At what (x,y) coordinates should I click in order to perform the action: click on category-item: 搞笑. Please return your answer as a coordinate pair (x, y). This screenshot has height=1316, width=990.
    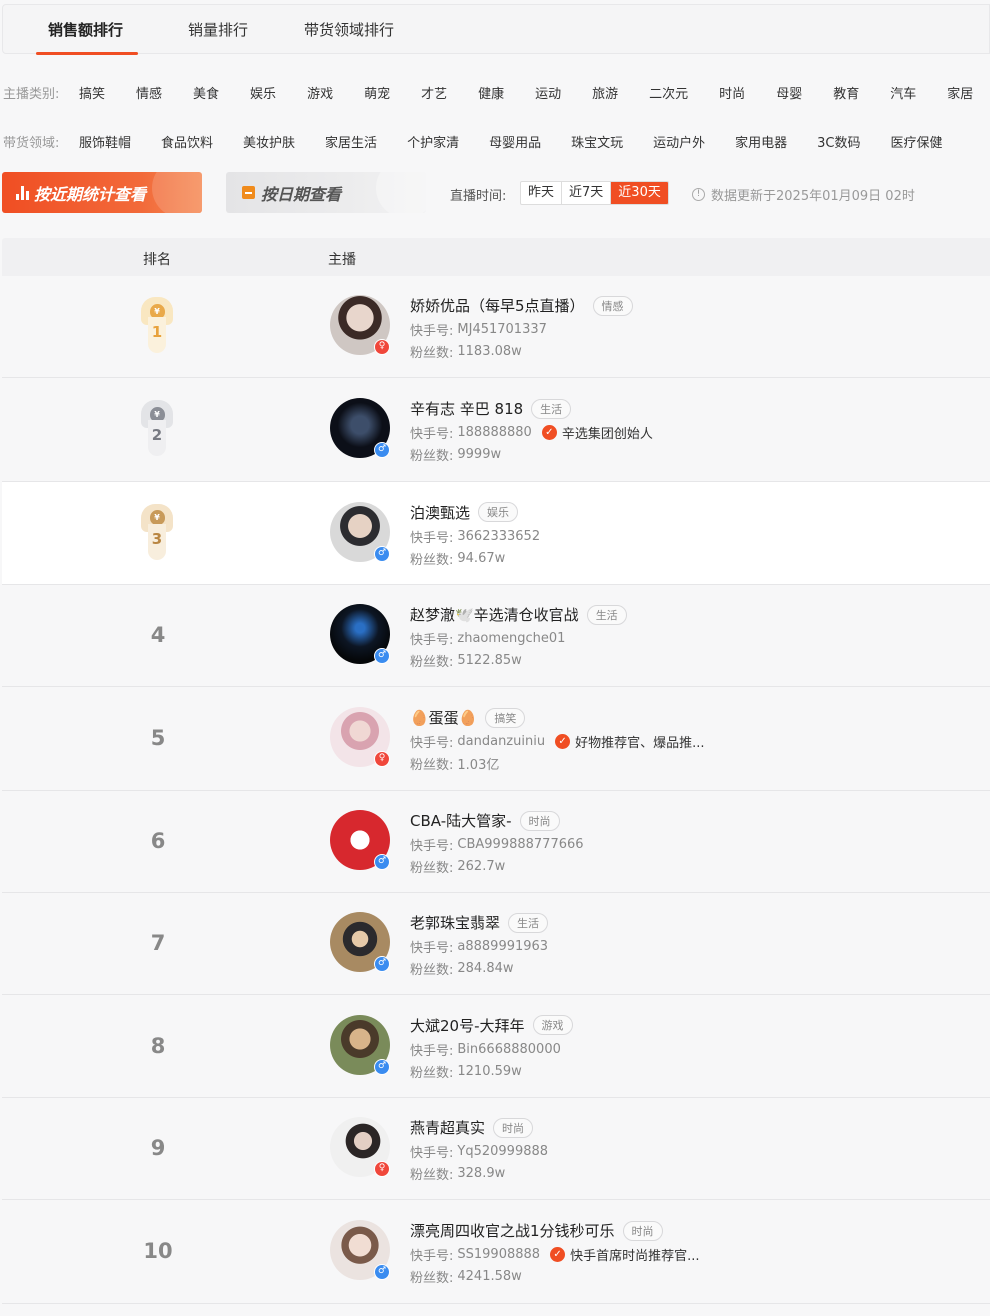
    Looking at the image, I should click on (92, 92).